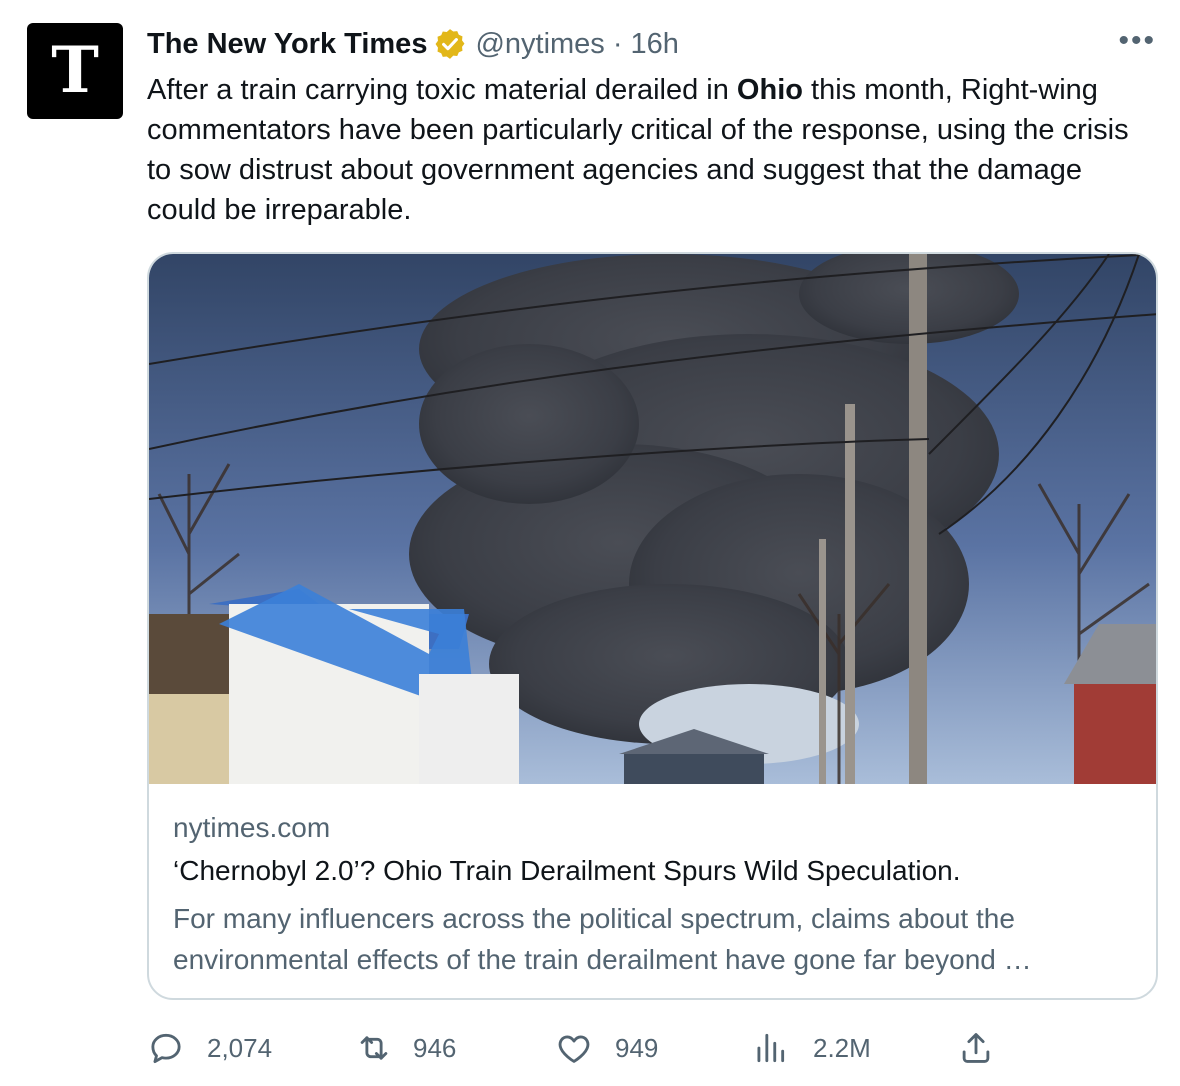 Image resolution: width=1180 pixels, height=1086 pixels. I want to click on views-icon, so click(771, 1048).